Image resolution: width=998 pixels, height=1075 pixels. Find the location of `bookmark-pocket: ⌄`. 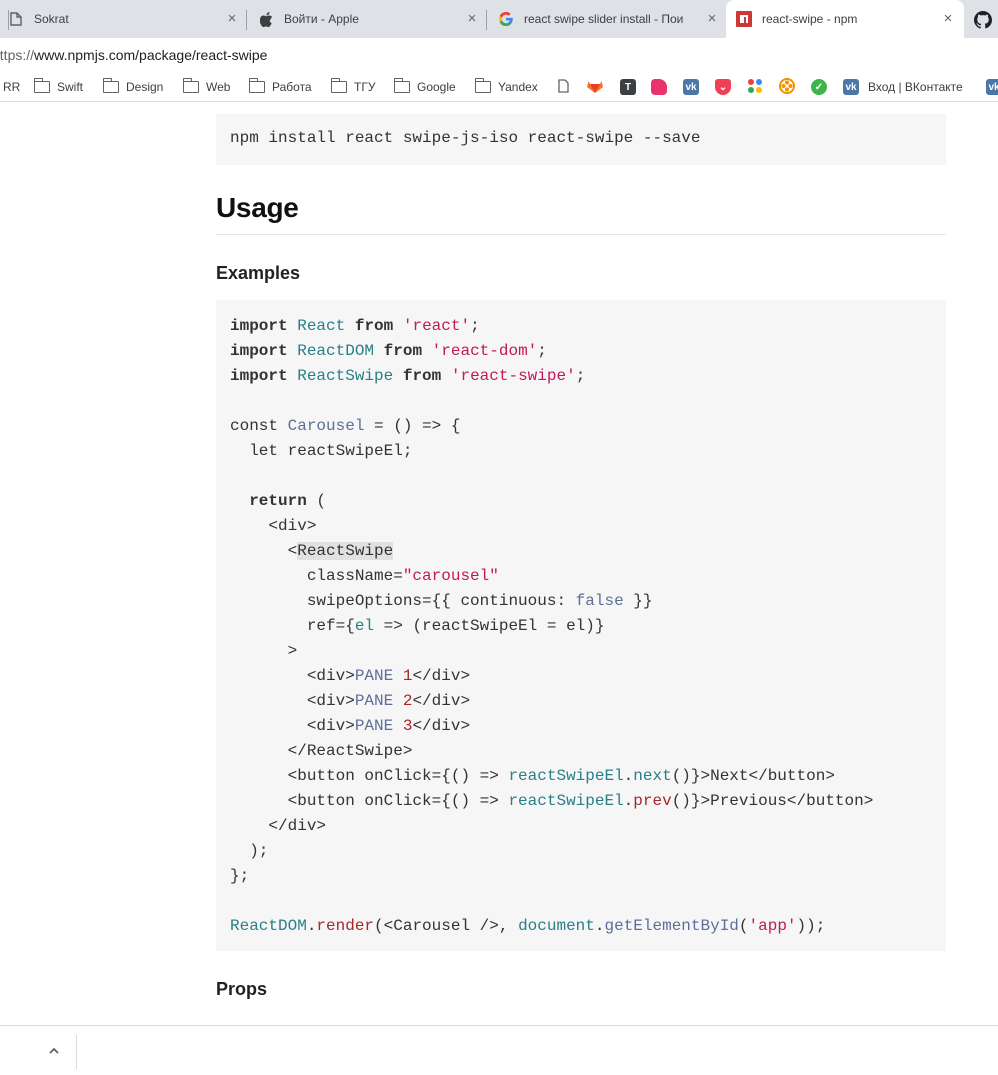

bookmark-pocket: ⌄ is located at coordinates (723, 87).